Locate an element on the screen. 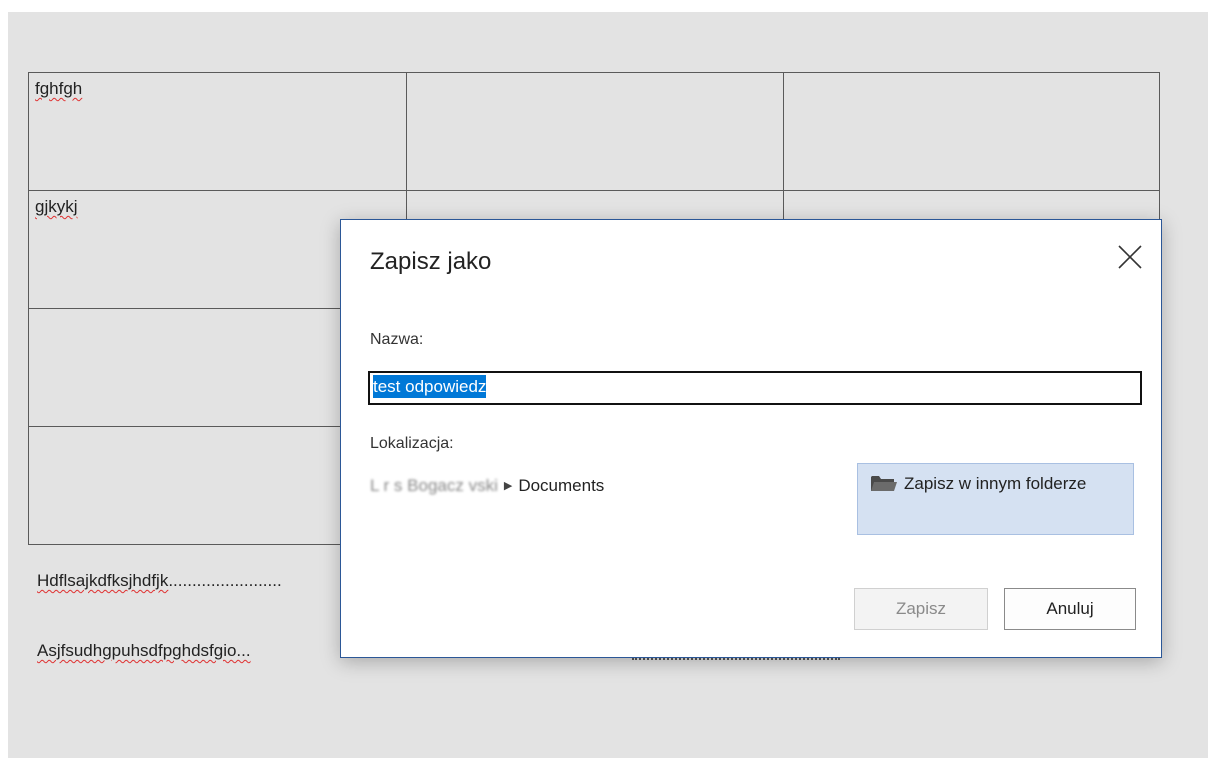  close-button is located at coordinates (1130, 257).